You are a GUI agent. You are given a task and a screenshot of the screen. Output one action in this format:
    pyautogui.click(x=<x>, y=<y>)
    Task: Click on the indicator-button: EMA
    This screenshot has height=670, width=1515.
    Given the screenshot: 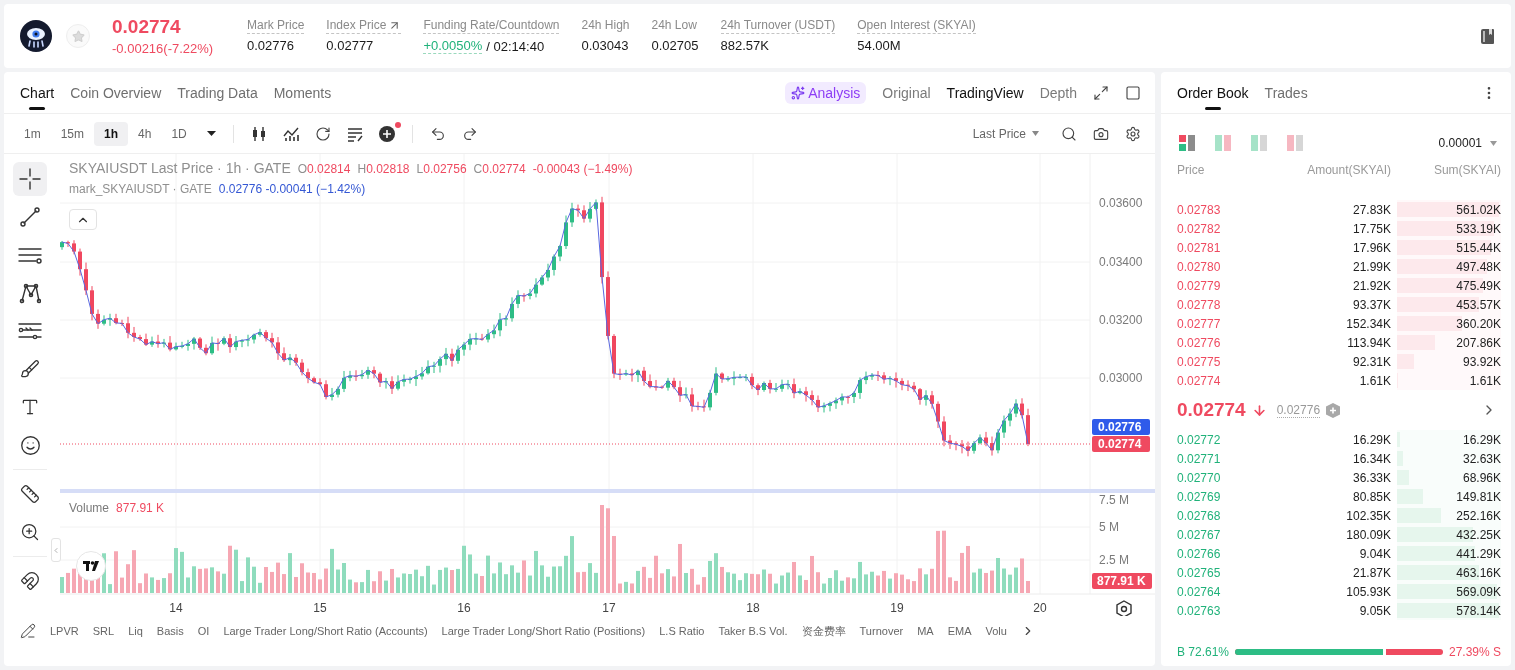 What is the action you would take?
    pyautogui.click(x=959, y=631)
    